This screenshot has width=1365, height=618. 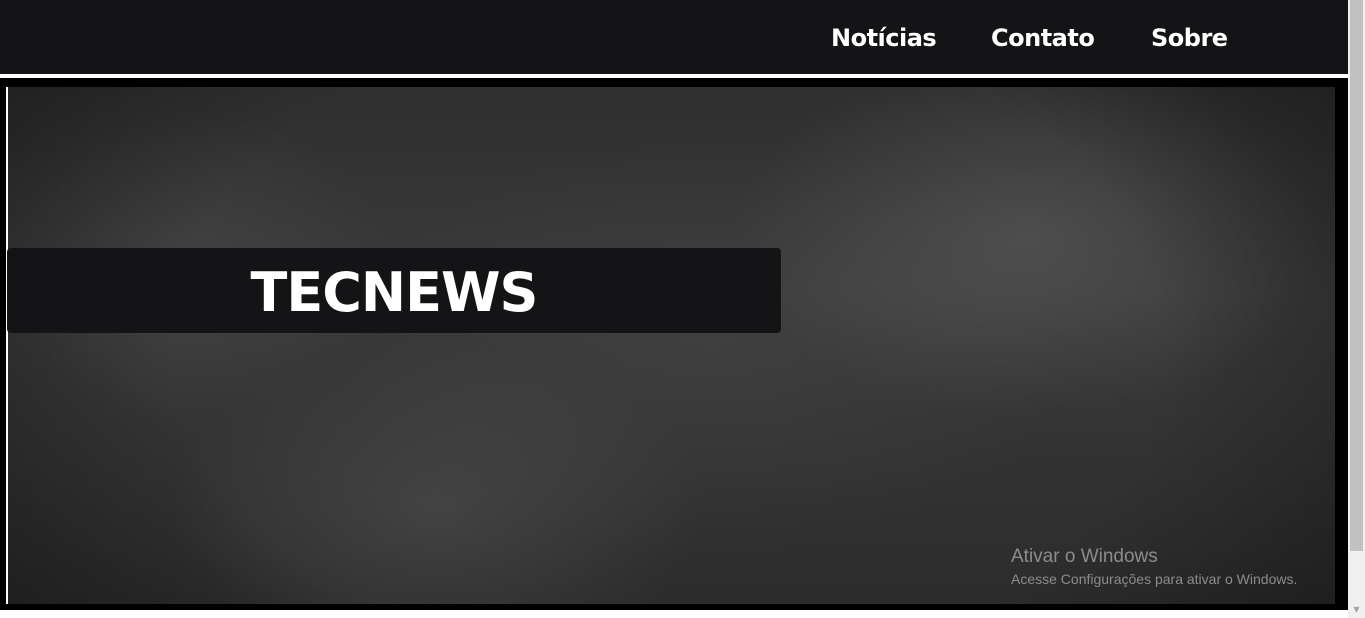 I want to click on arrow-down-icon: ▼, so click(x=1356, y=609).